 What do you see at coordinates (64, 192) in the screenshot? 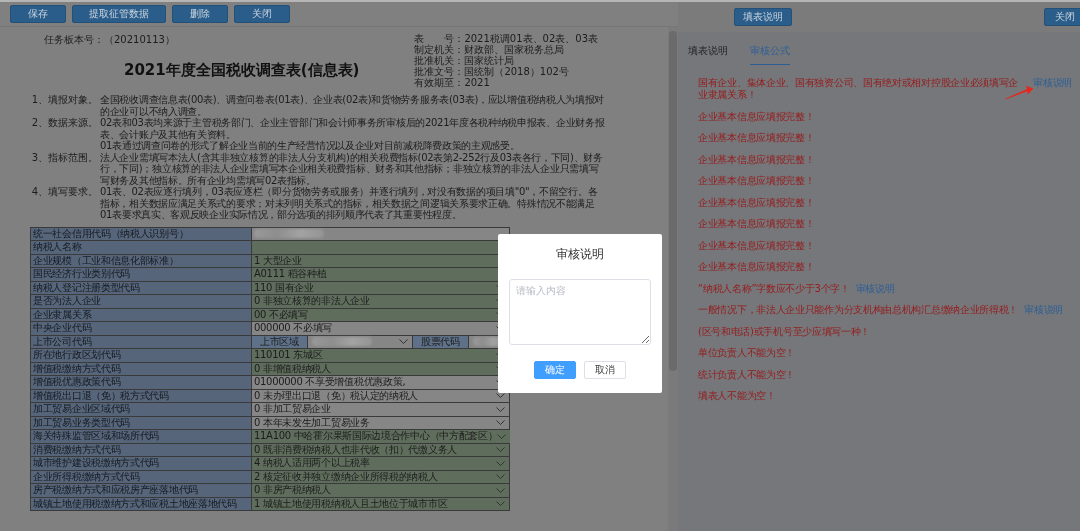
I see `instruction-label: 4、填写要求。` at bounding box center [64, 192].